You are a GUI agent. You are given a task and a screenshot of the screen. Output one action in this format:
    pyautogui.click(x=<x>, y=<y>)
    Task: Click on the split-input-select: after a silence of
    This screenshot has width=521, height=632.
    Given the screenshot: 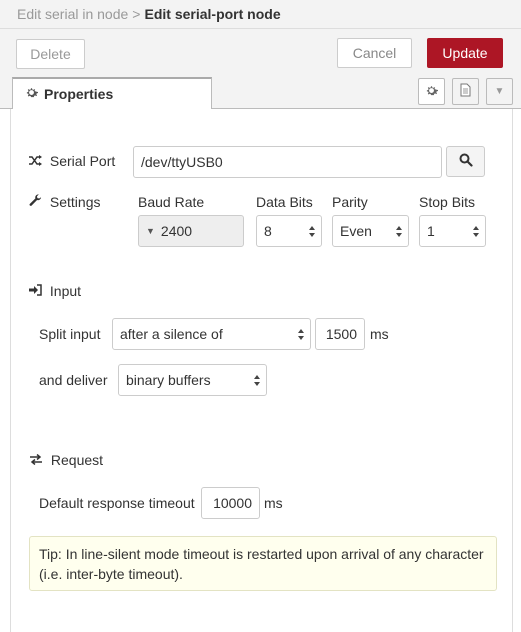 What is the action you would take?
    pyautogui.click(x=211, y=334)
    